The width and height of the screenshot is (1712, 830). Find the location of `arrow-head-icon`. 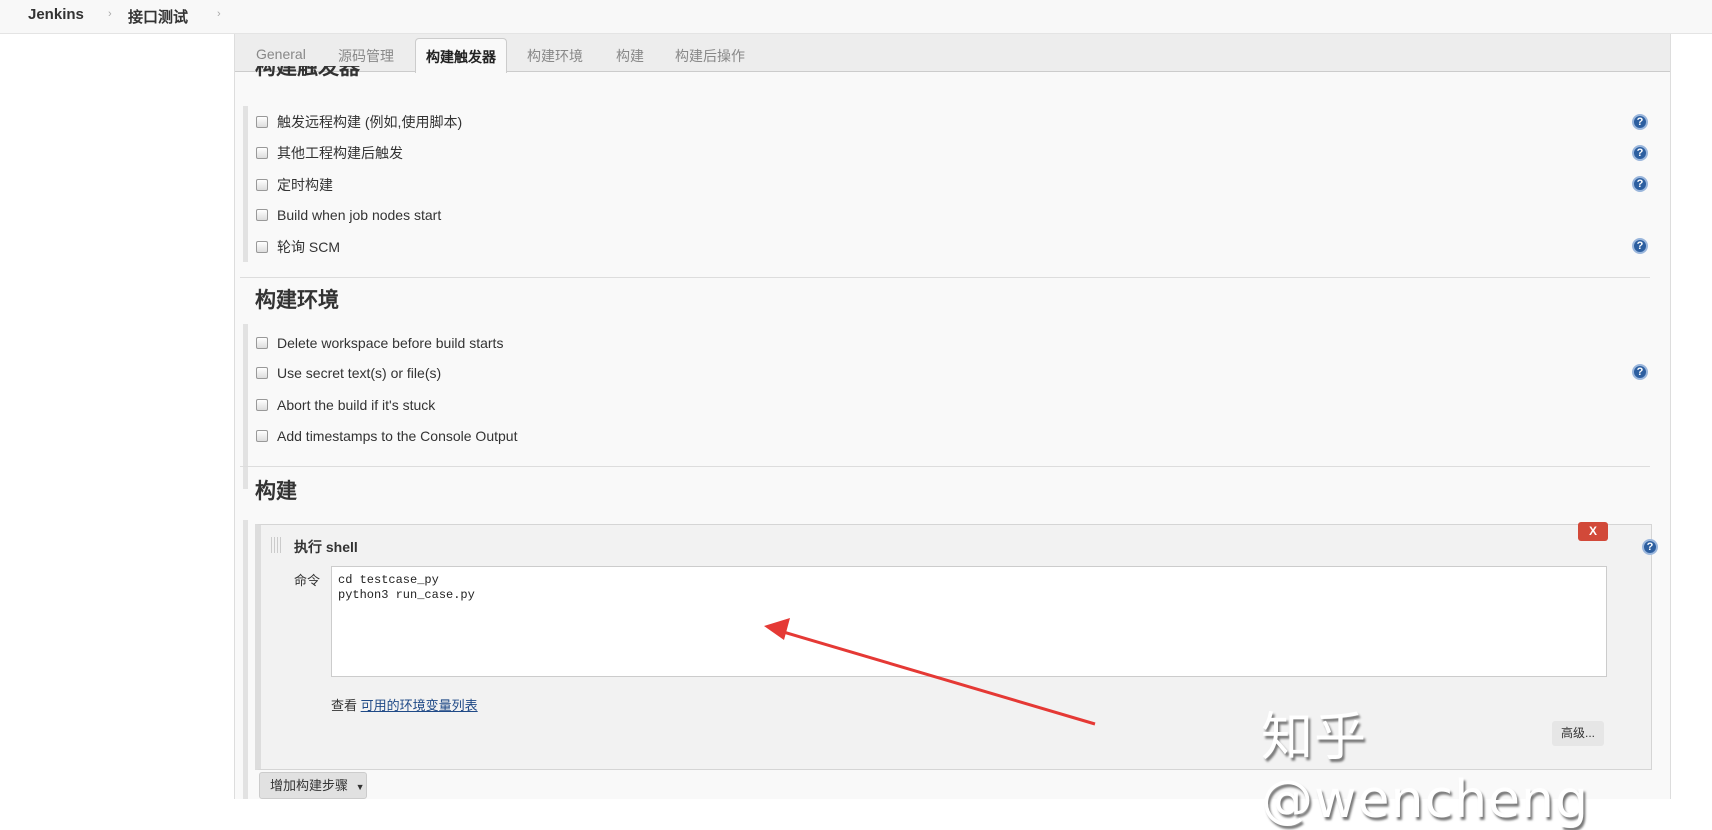

arrow-head-icon is located at coordinates (777, 629).